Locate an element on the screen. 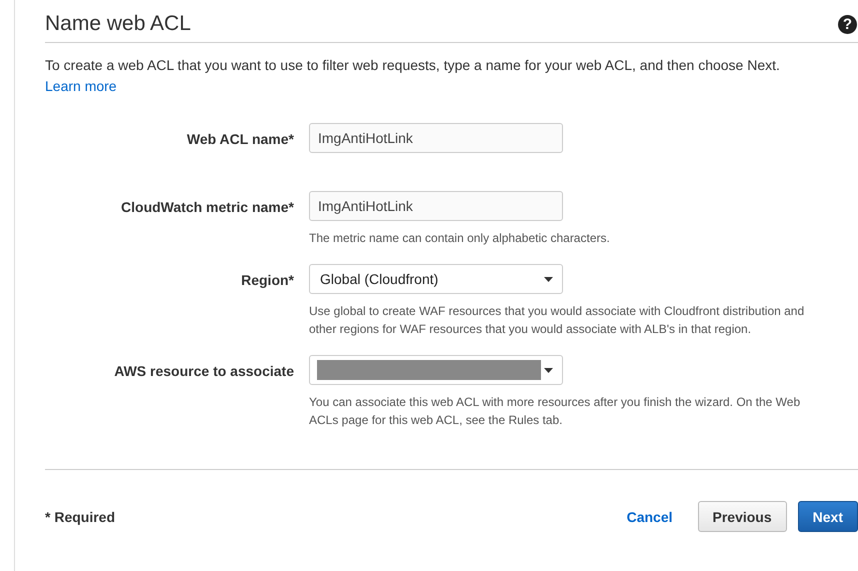 This screenshot has width=858, height=571. hint-text: You can associate this web ACL with more resources after you finish the wizard. On the Web ACLs page for this web ACL, see the Rules tab. is located at coordinates (555, 411).